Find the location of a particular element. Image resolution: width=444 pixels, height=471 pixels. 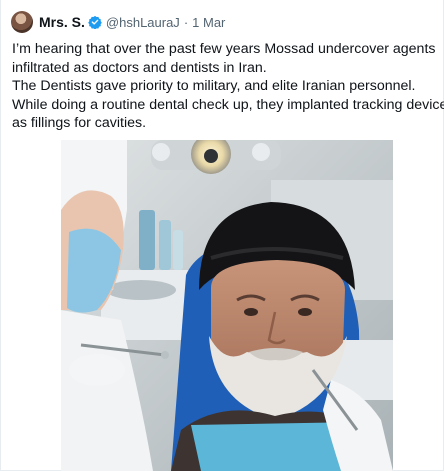

avatar is located at coordinates (22, 22).